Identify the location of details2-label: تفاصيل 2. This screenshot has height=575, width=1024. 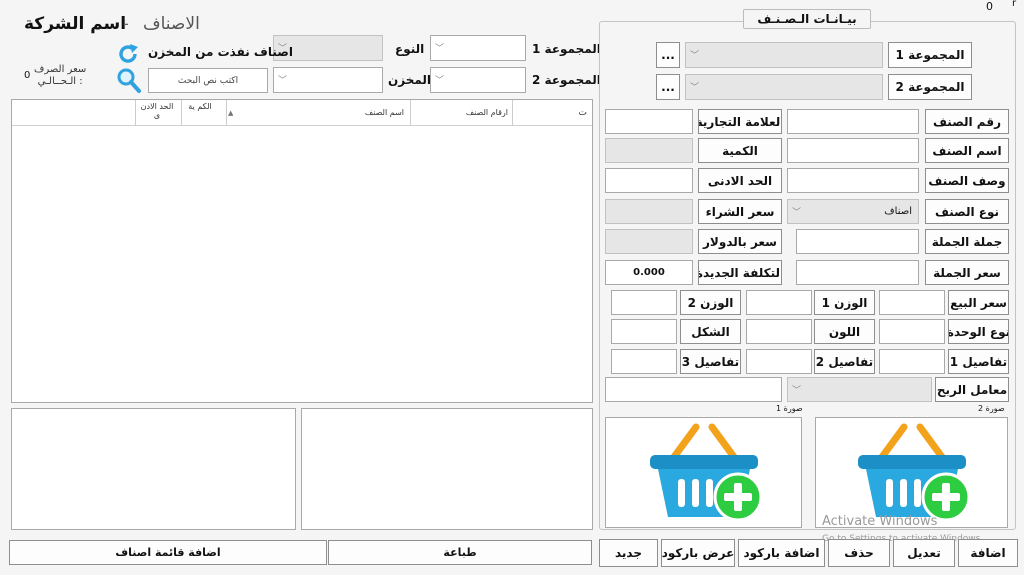
(844, 361).